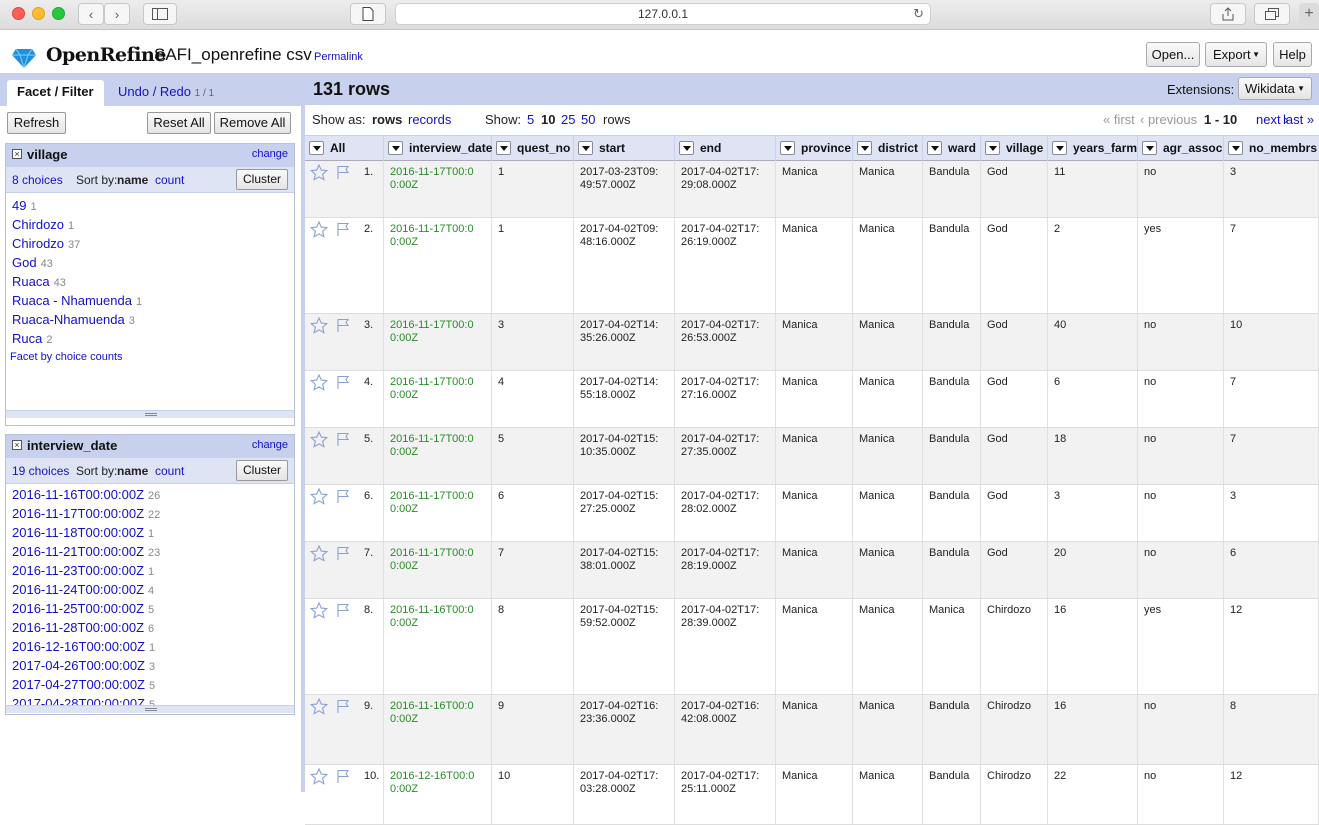 This screenshot has height=825, width=1319. Describe the element at coordinates (166, 93) in the screenshot. I see `tab-undo-redo: Undo / Redo 1 / 1` at that location.